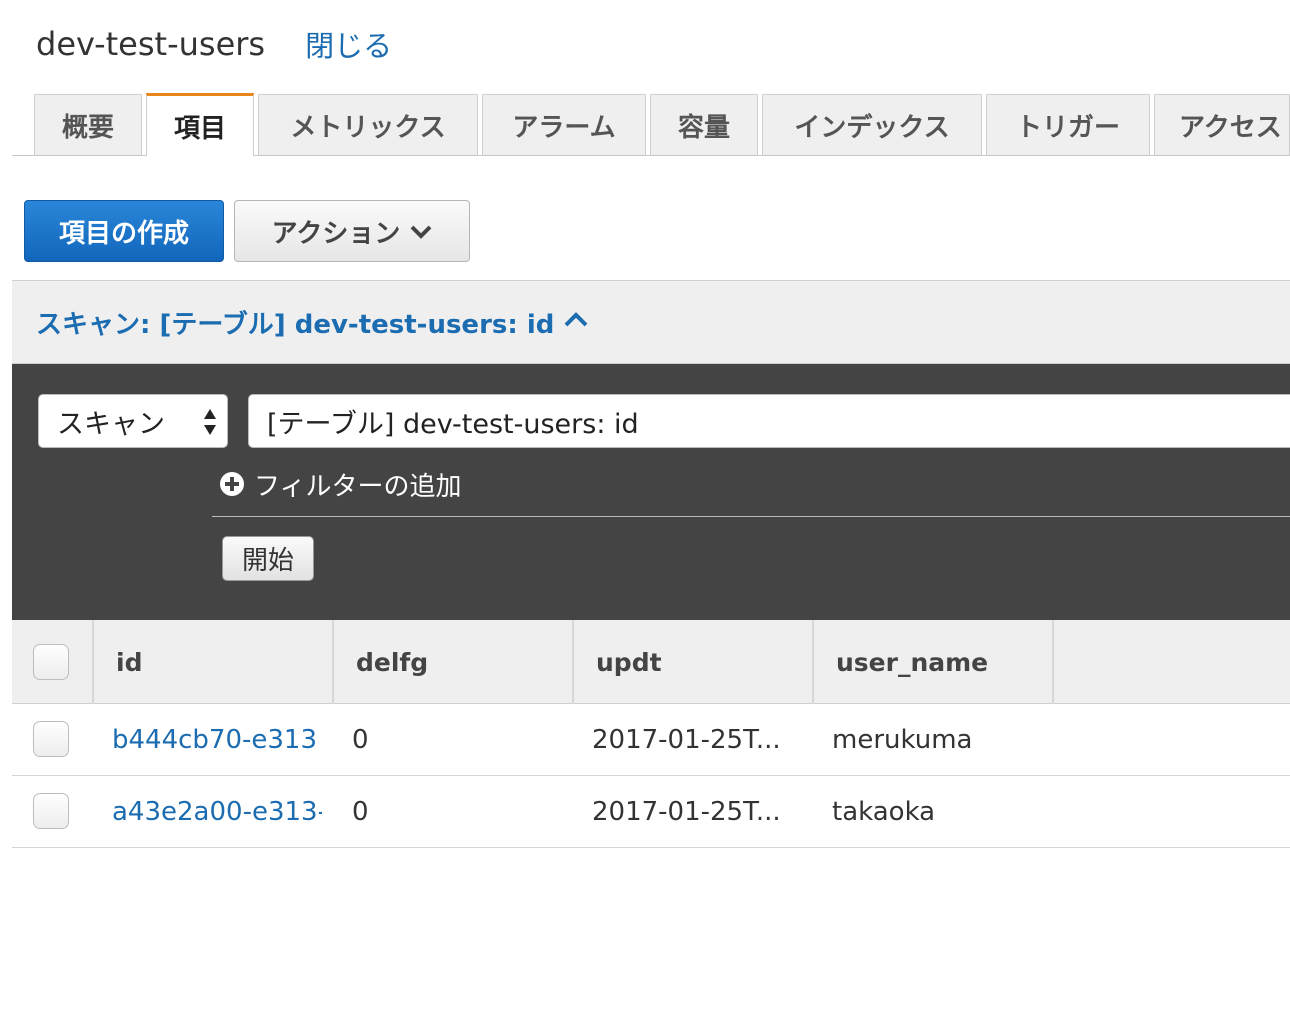  Describe the element at coordinates (453, 424) in the screenshot. I see `scan-target-value: [テーブル] dev-test-users: id` at that location.